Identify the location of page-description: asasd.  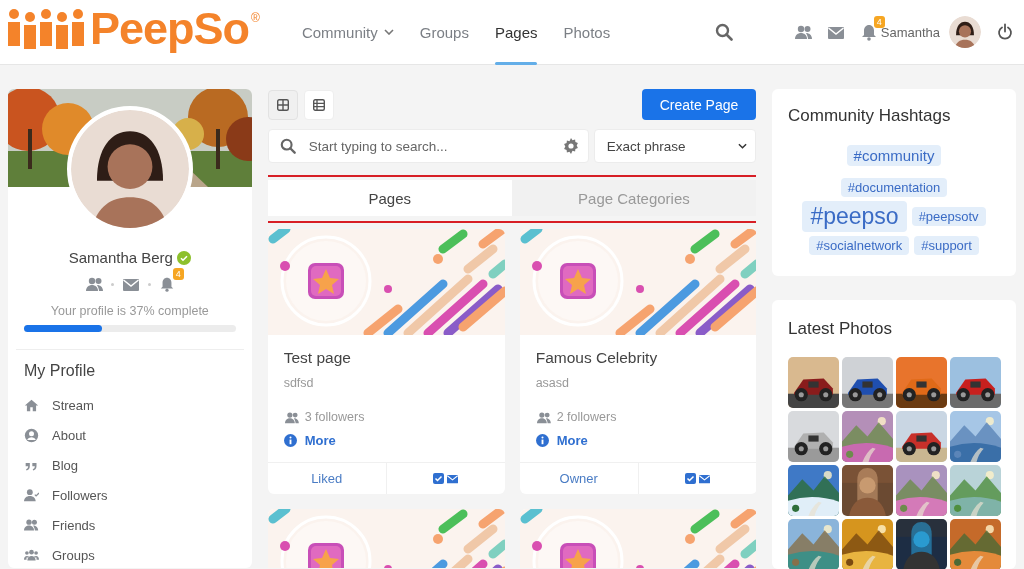
(553, 383).